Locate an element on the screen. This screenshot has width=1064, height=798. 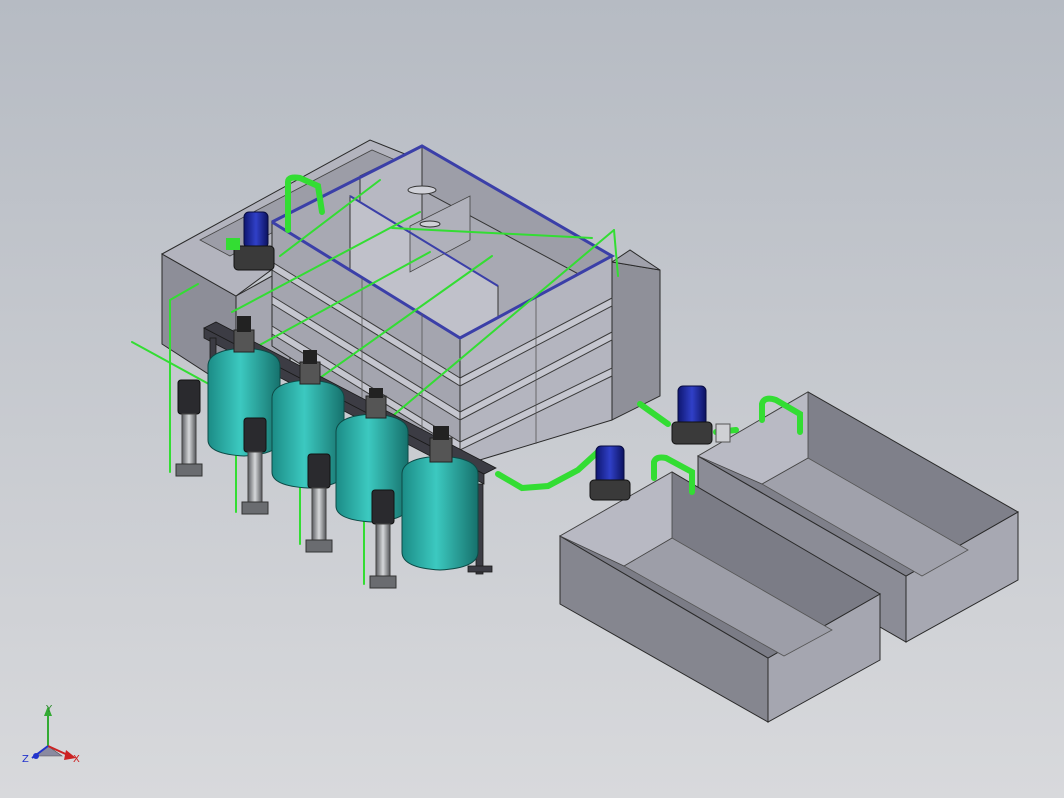
y-axis-label: Y is located at coordinates (49, 709).